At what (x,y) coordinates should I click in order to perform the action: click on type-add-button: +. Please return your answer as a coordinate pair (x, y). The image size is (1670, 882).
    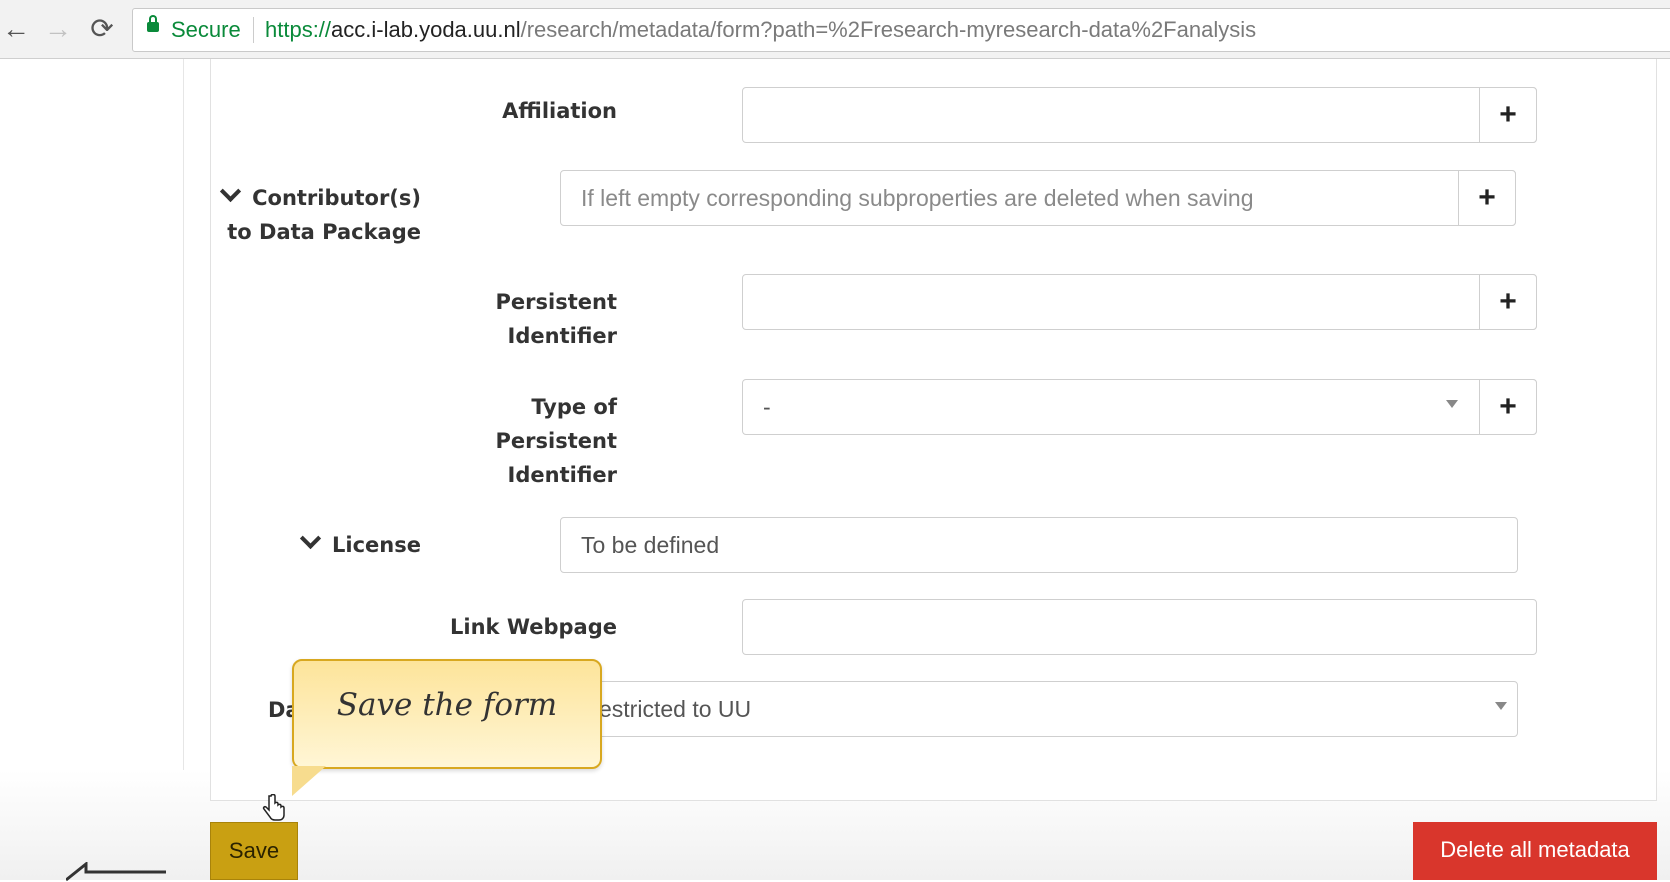
    Looking at the image, I should click on (1508, 407).